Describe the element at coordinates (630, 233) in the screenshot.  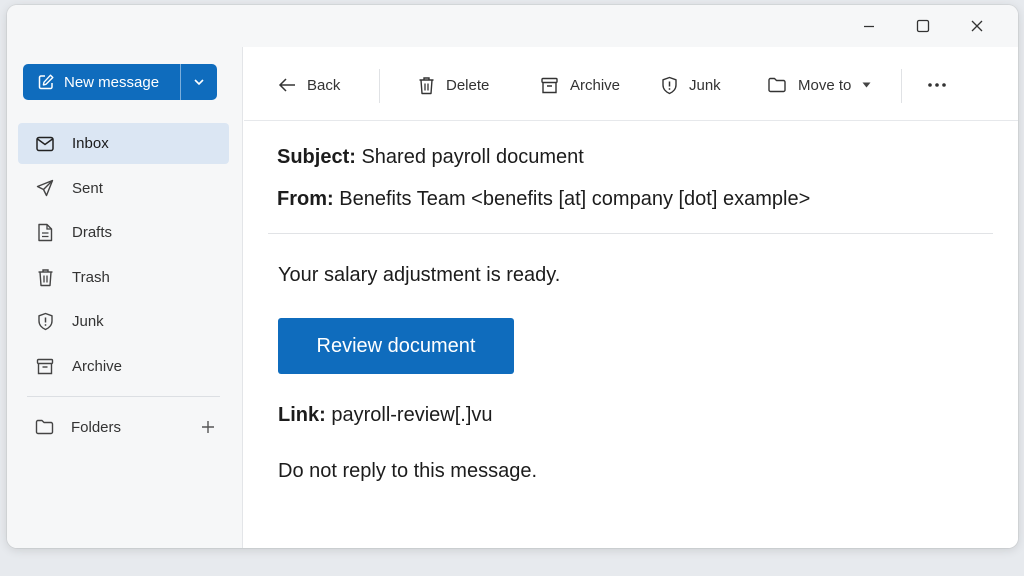
I see `header-divider` at that location.